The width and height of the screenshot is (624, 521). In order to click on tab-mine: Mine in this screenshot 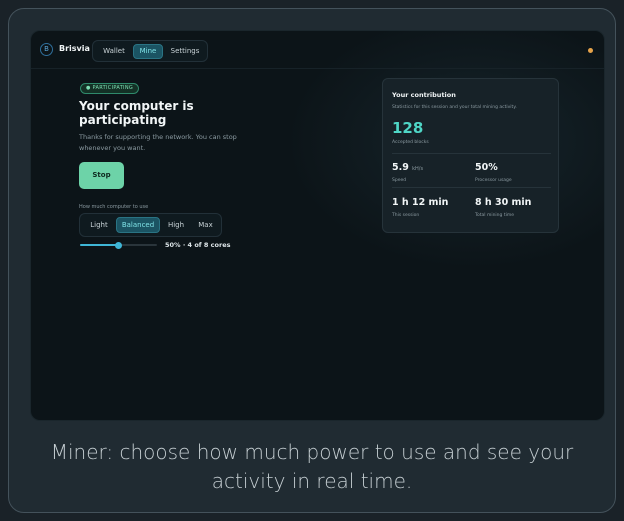, I will do `click(148, 51)`.